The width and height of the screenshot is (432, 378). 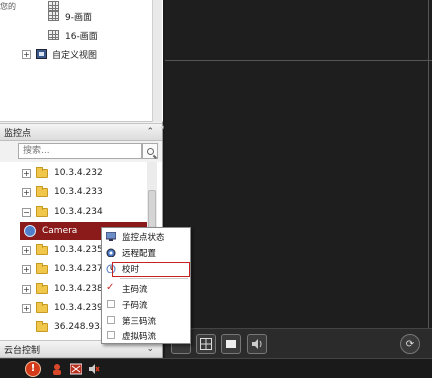 I want to click on device-node: + 10.3.4.239, so click(x=62, y=308).